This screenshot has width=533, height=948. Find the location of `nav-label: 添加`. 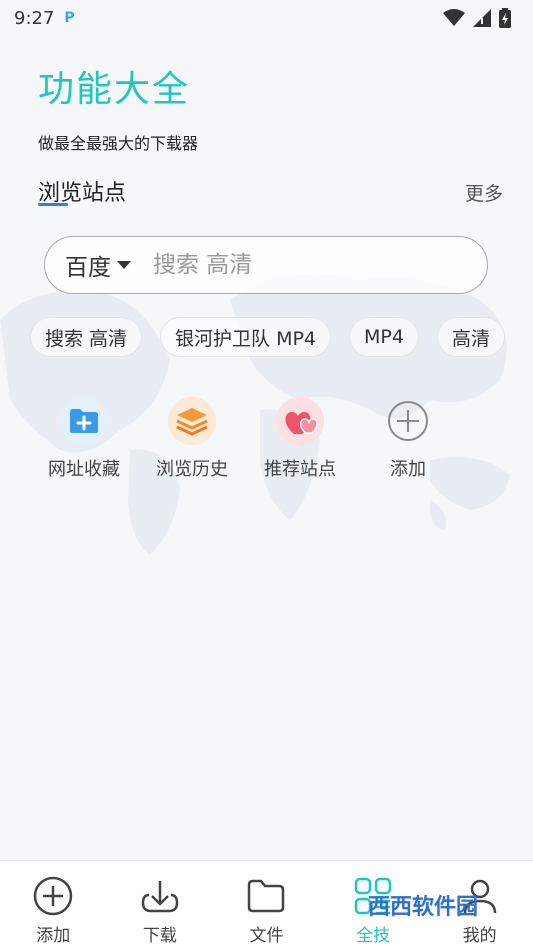

nav-label: 添加 is located at coordinates (53, 936).